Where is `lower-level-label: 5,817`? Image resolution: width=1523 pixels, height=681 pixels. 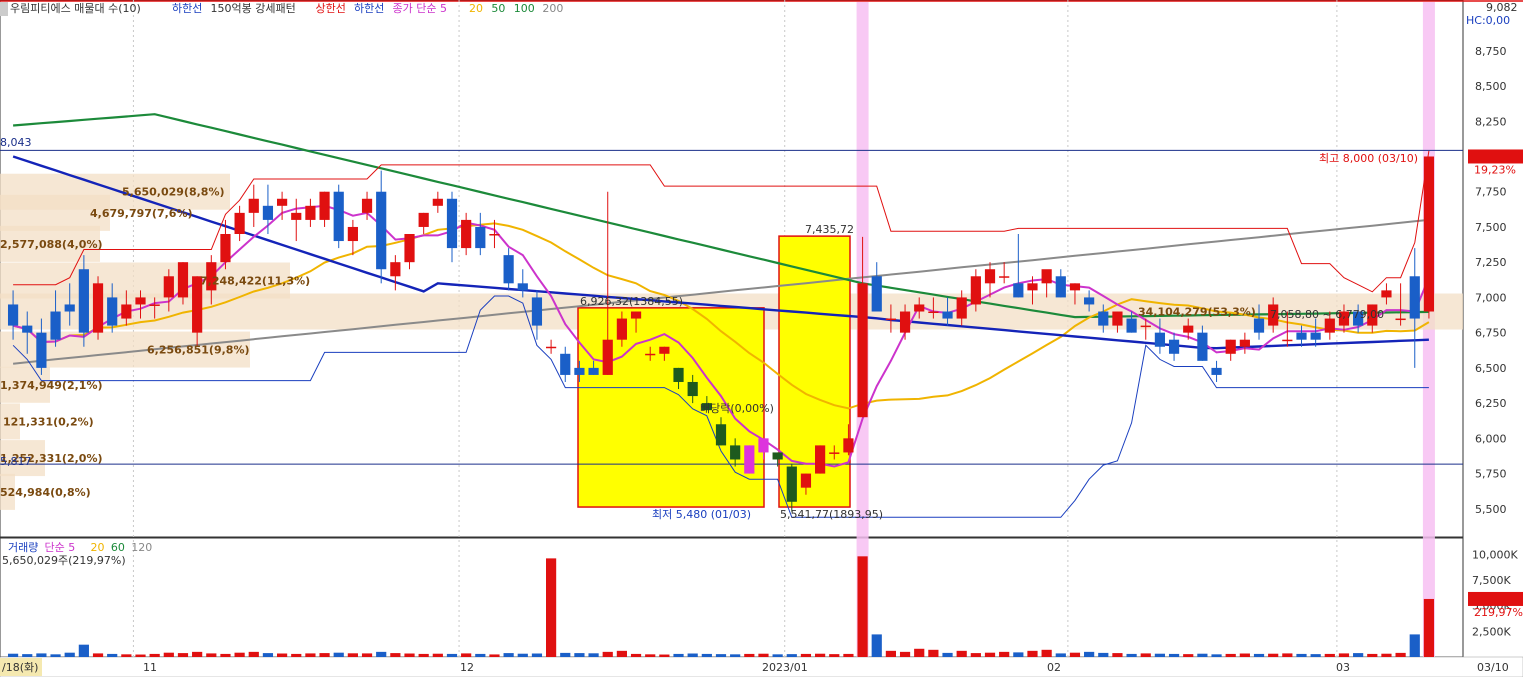
lower-level-label: 5,817 is located at coordinates (16, 461).